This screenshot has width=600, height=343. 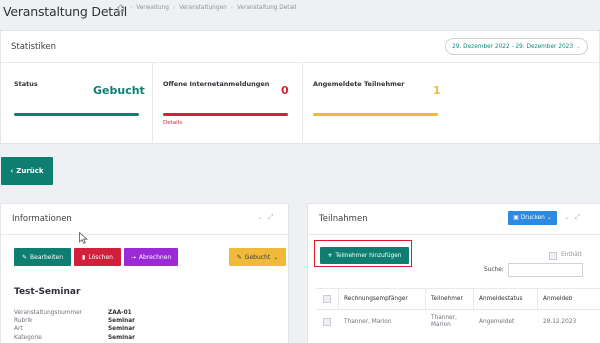 What do you see at coordinates (133, 257) in the screenshot?
I see `arrow-right-icon: →` at bounding box center [133, 257].